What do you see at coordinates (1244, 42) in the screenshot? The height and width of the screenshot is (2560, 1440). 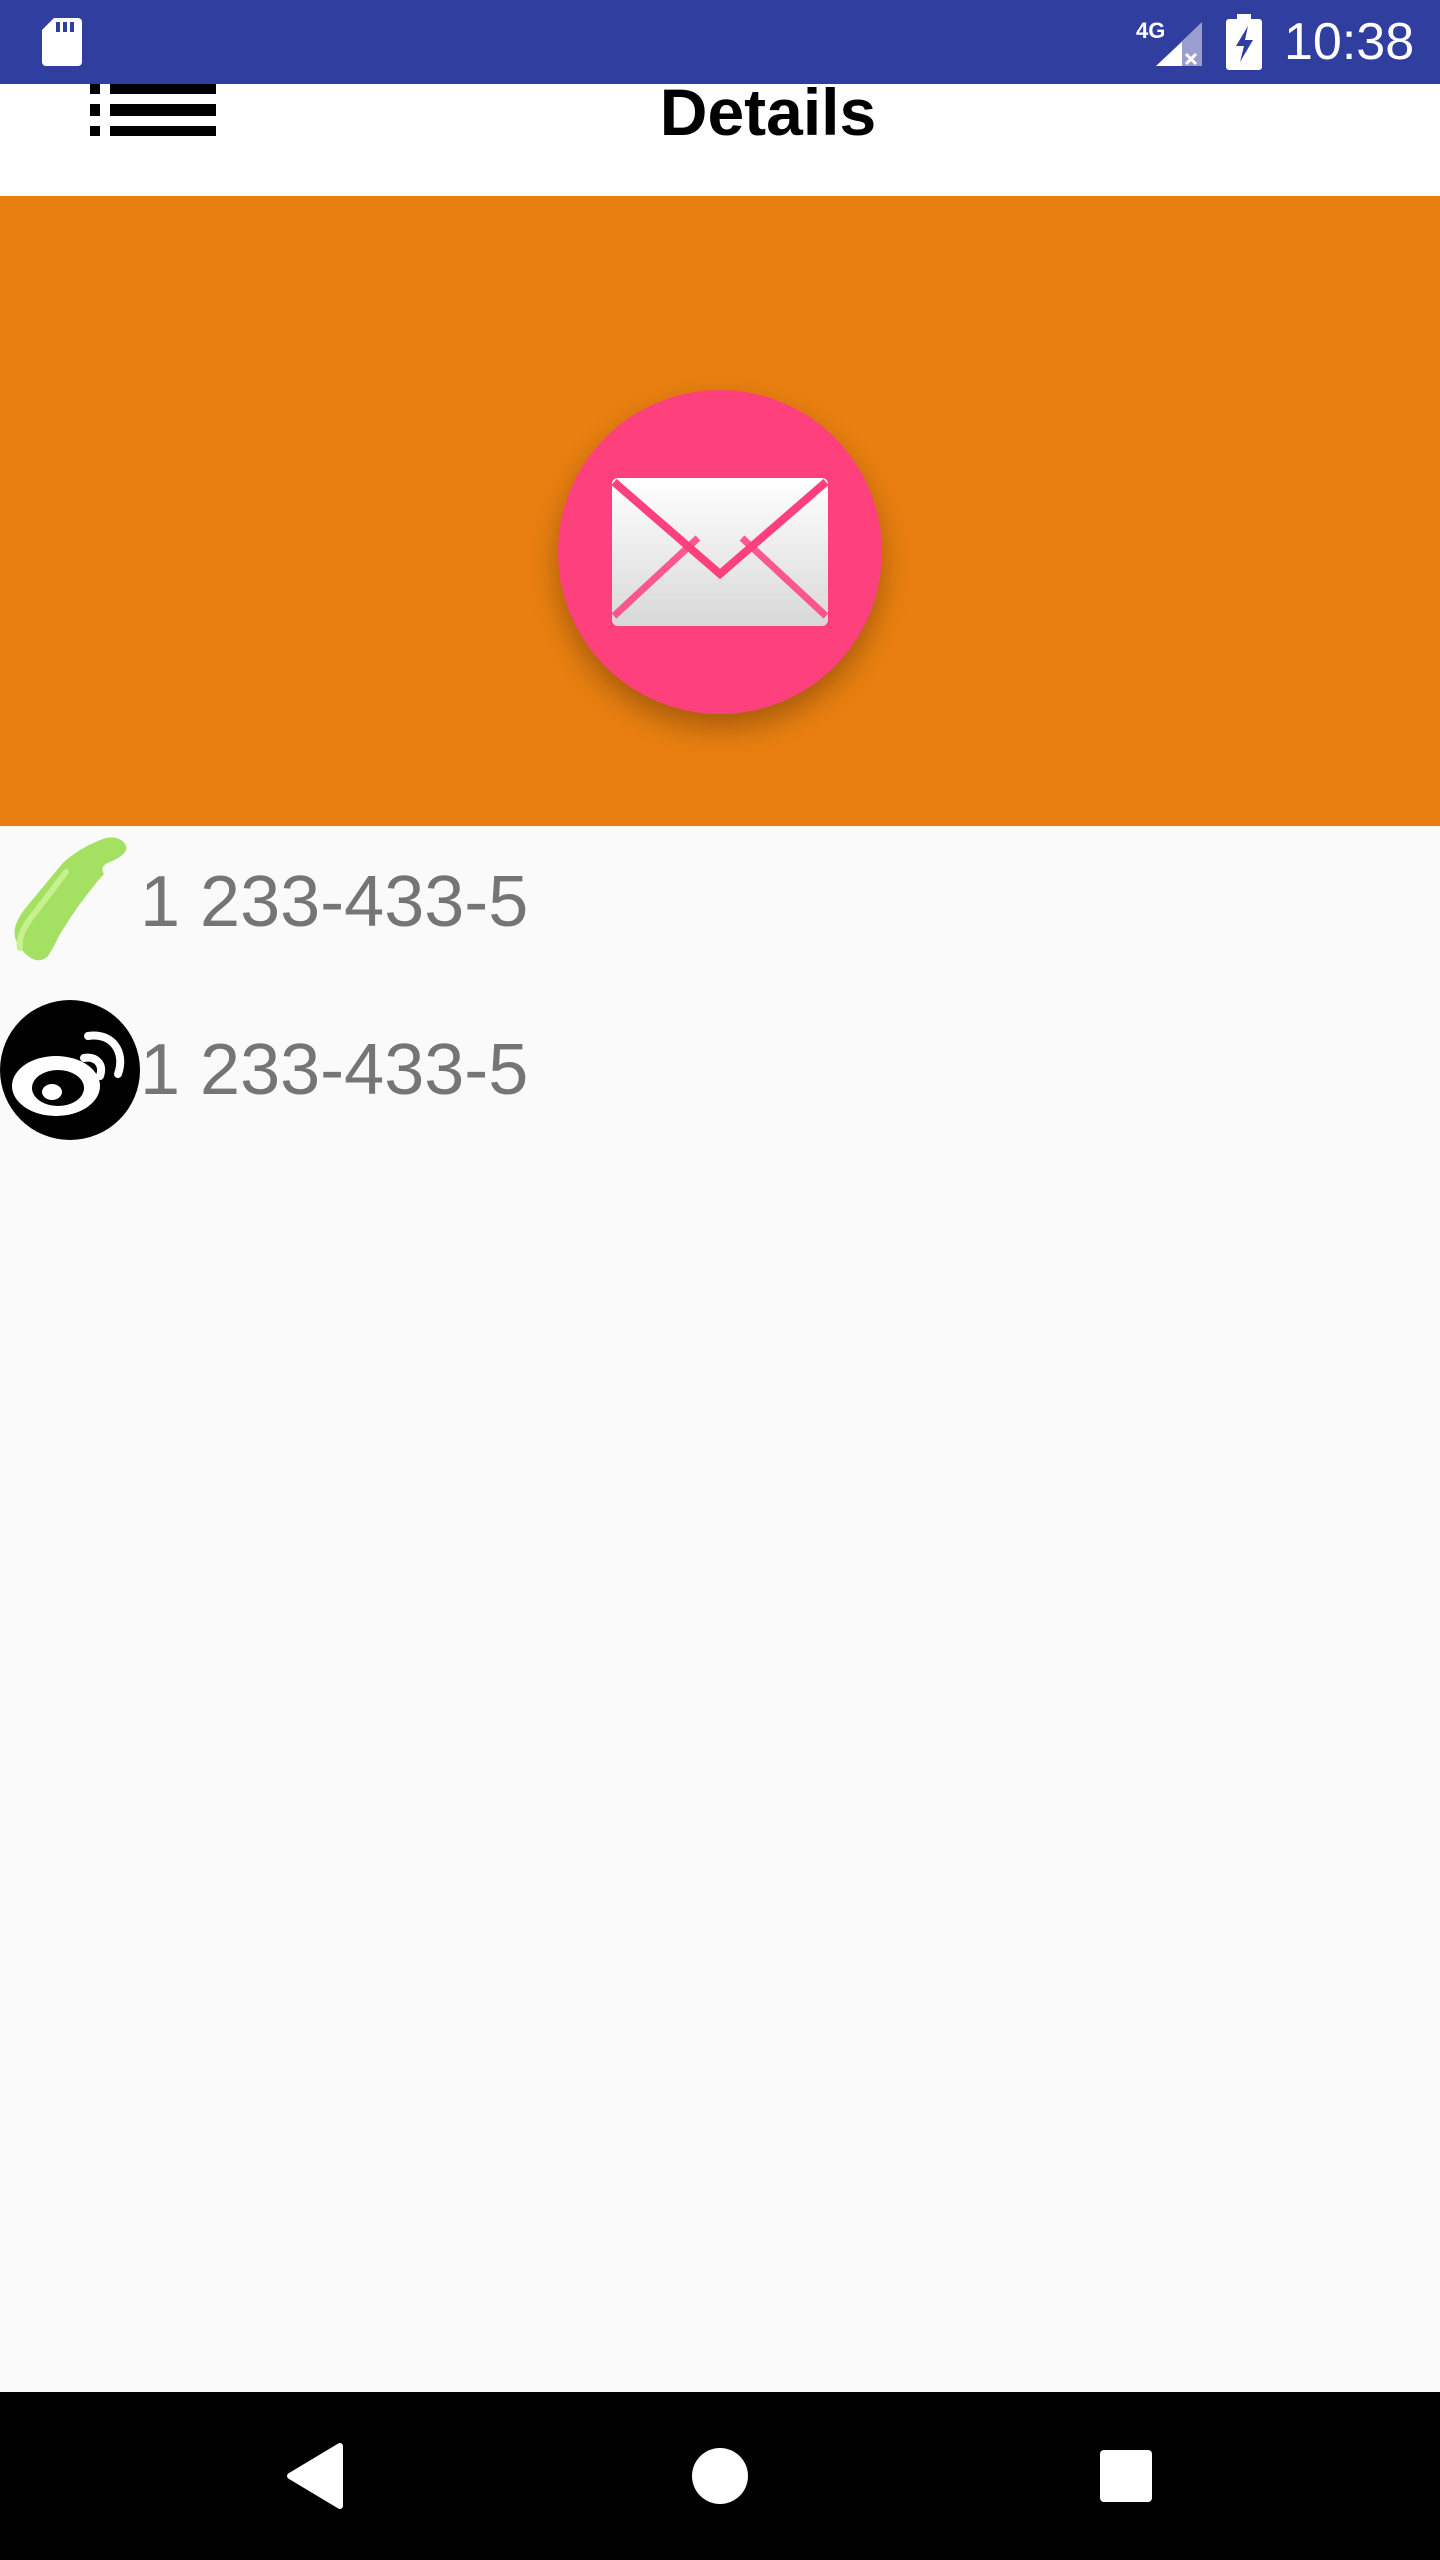 I see `battery-charging-icon` at bounding box center [1244, 42].